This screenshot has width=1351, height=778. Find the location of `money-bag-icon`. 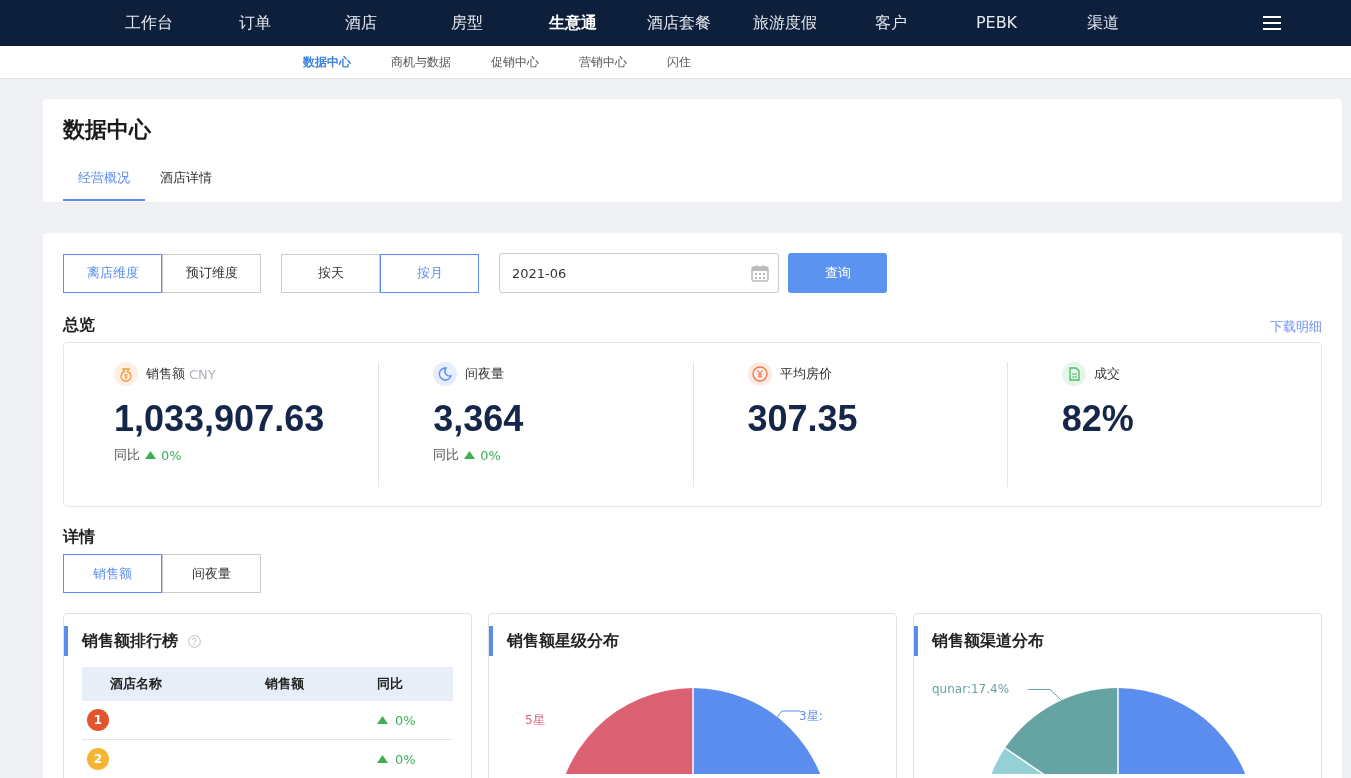

money-bag-icon is located at coordinates (126, 374).